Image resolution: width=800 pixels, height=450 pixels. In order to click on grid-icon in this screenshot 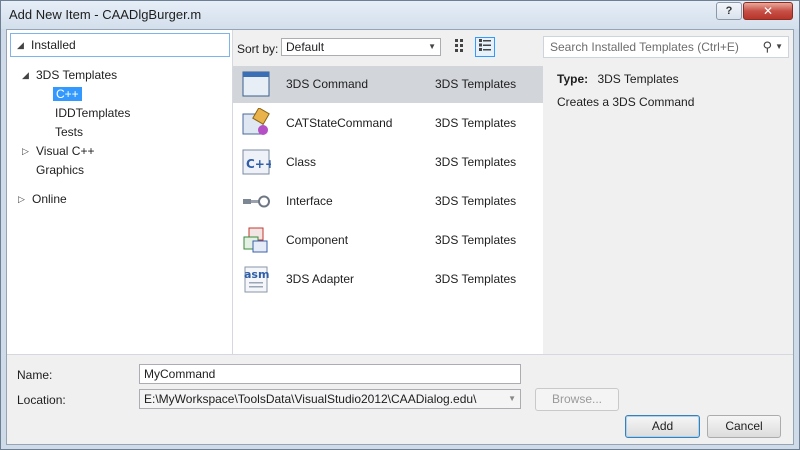, I will do `click(459, 45)`.